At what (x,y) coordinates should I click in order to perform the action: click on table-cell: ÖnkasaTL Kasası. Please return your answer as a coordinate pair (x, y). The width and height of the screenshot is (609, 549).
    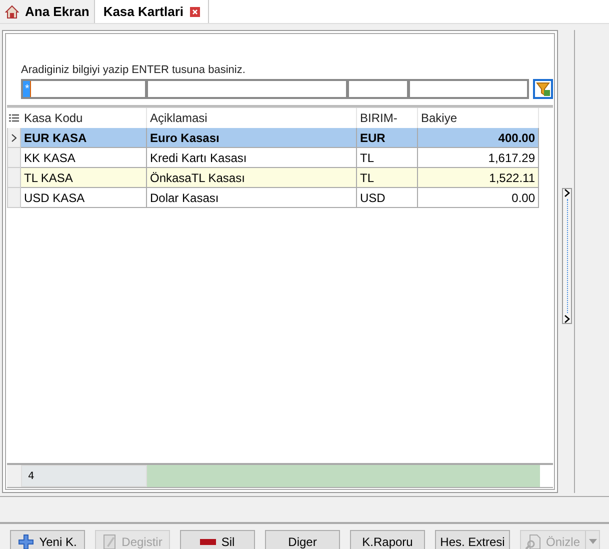
    Looking at the image, I should click on (252, 178).